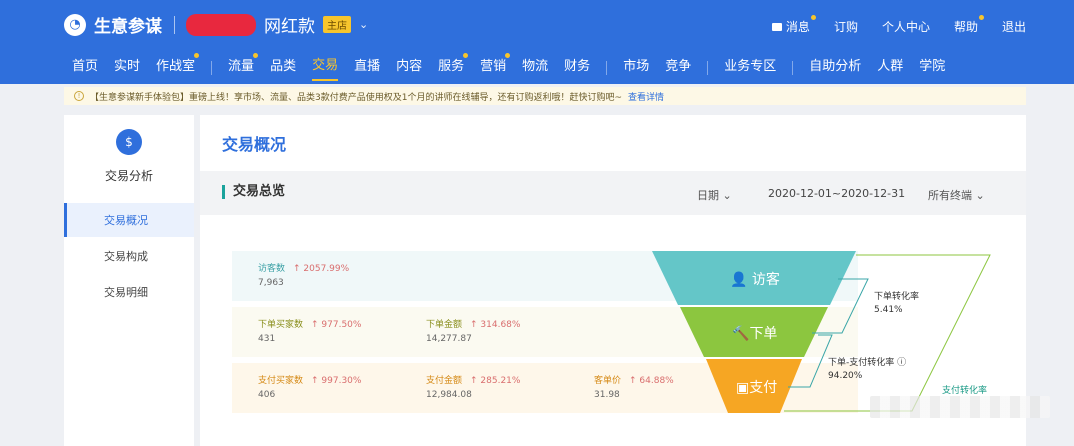  What do you see at coordinates (129, 142) in the screenshot?
I see `transaction-icon: $` at bounding box center [129, 142].